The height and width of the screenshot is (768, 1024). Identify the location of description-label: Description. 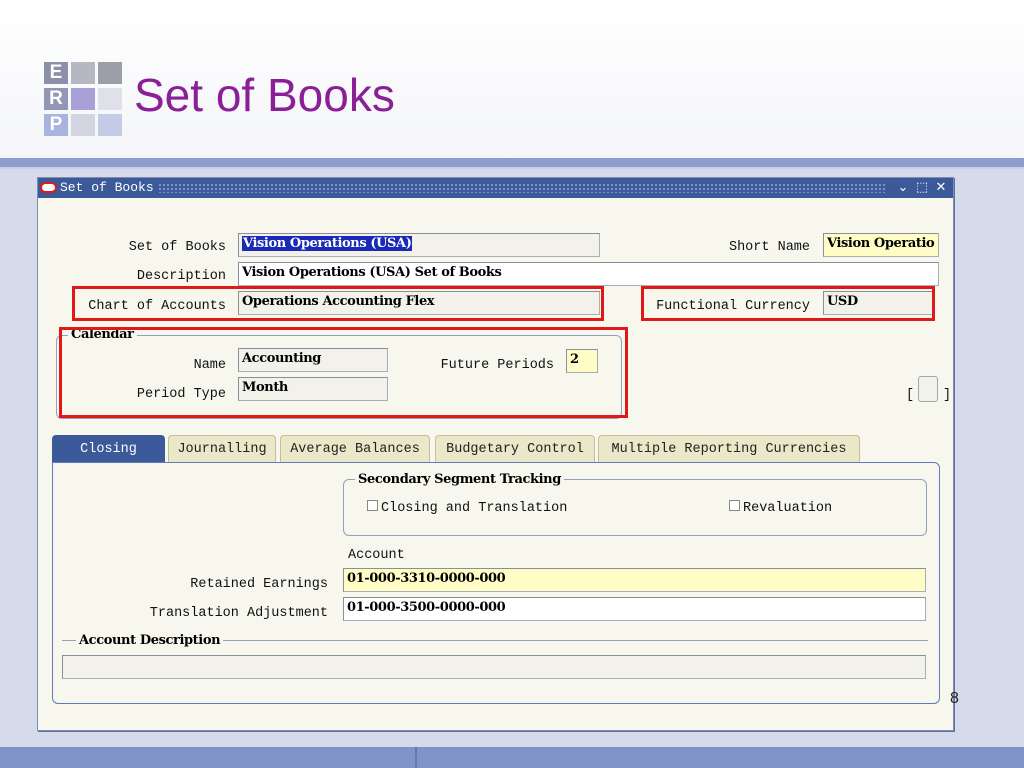
(181, 276).